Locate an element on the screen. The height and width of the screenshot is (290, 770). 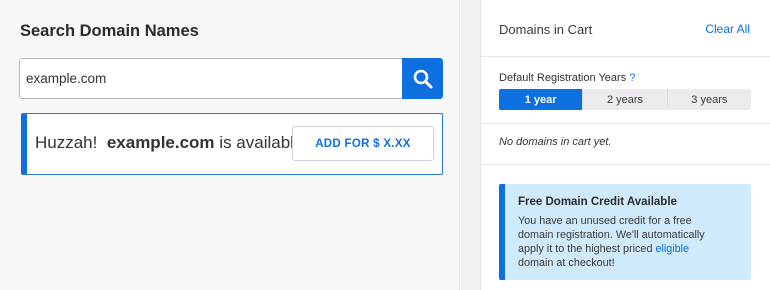
eligible-link: eligible is located at coordinates (672, 249).